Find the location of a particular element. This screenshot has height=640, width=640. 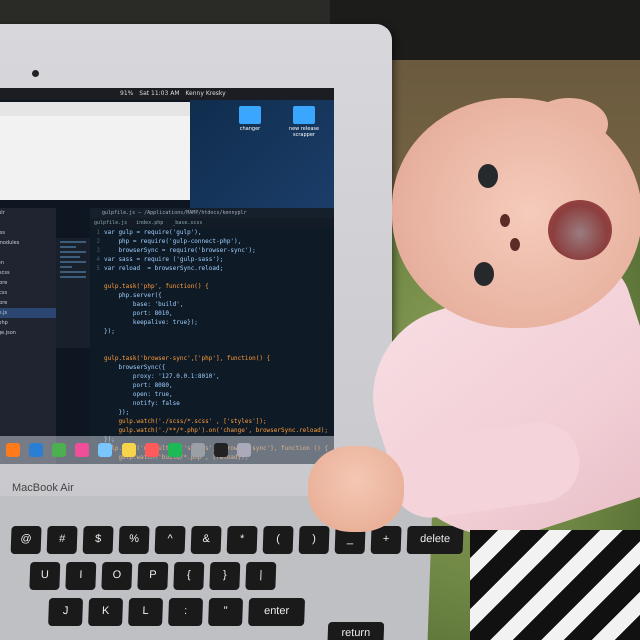

tab-base-scss: _base.scss is located at coordinates (187, 223).